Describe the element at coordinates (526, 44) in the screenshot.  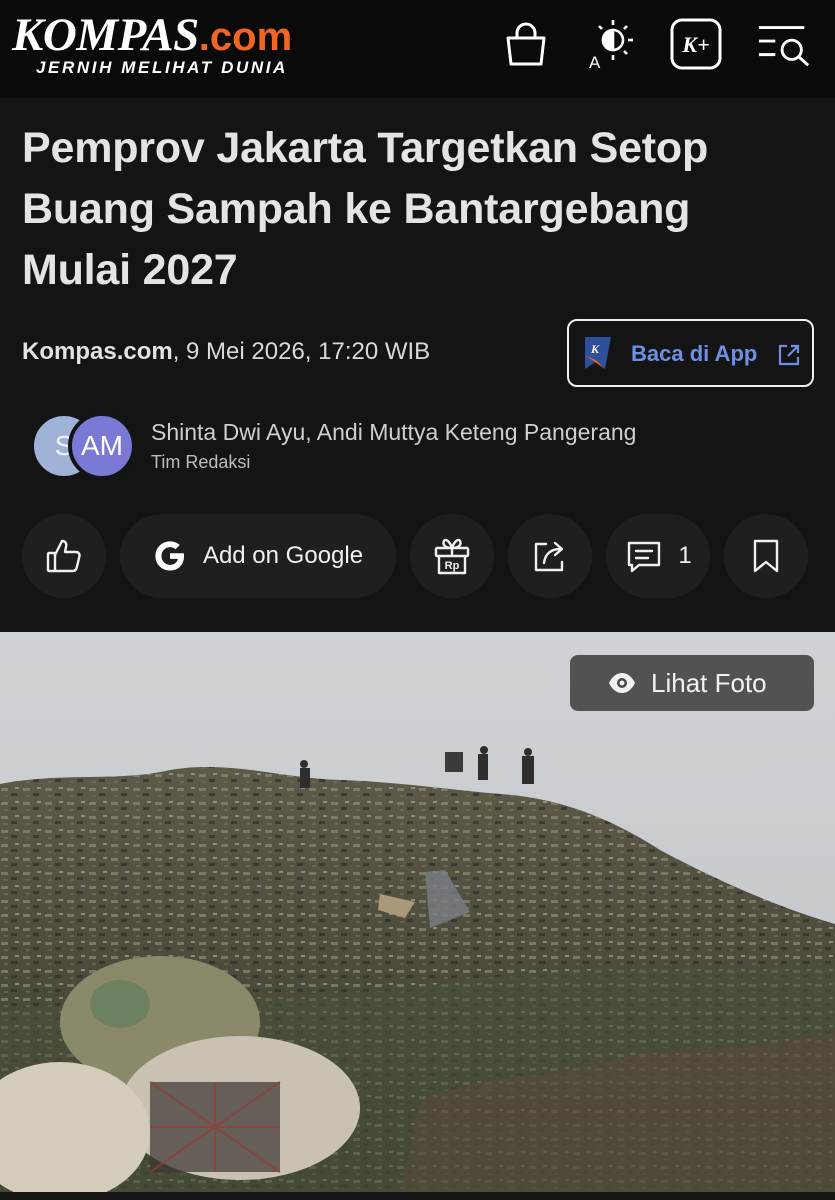
I see `shopping-bag-icon` at that location.